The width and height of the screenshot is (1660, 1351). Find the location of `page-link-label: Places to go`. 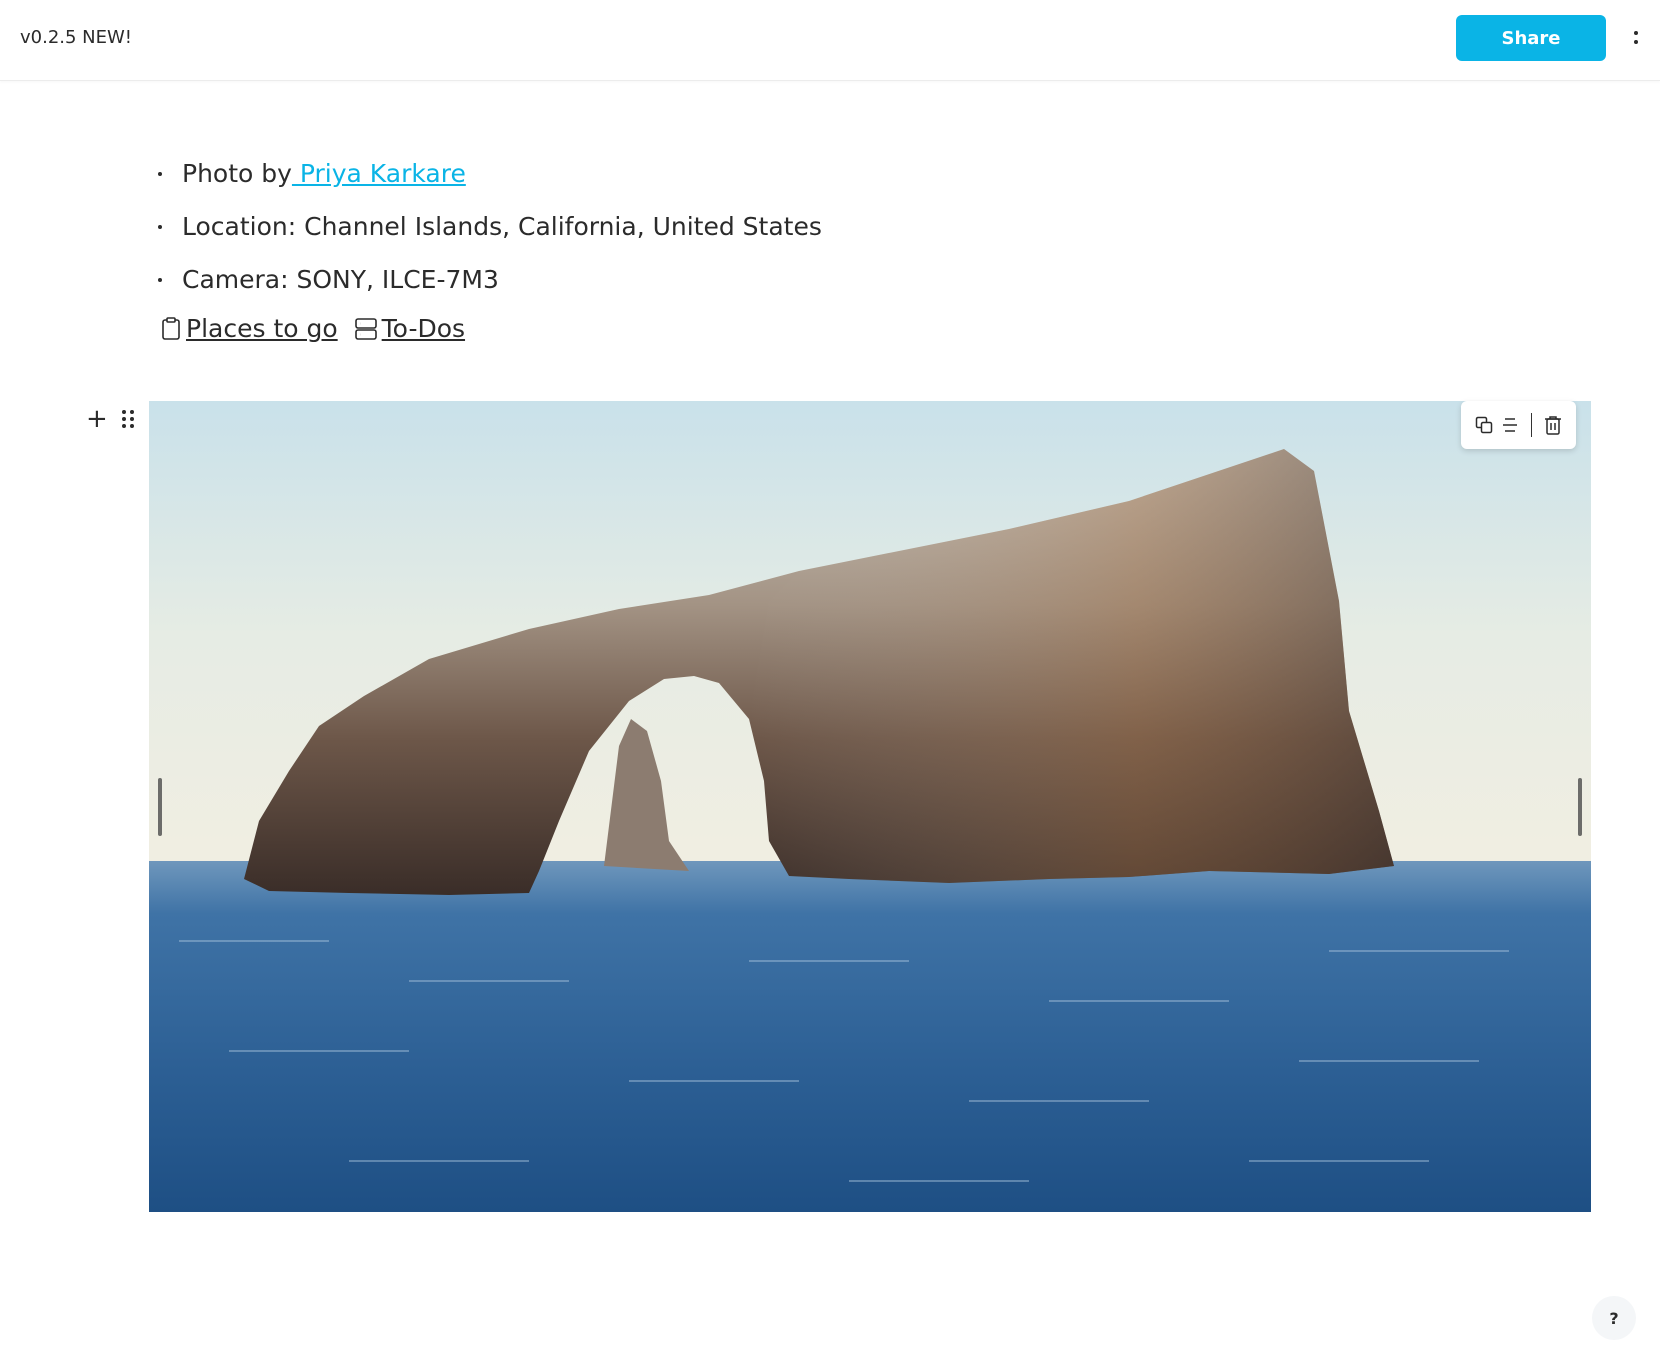

page-link-label: Places to go is located at coordinates (262, 328).